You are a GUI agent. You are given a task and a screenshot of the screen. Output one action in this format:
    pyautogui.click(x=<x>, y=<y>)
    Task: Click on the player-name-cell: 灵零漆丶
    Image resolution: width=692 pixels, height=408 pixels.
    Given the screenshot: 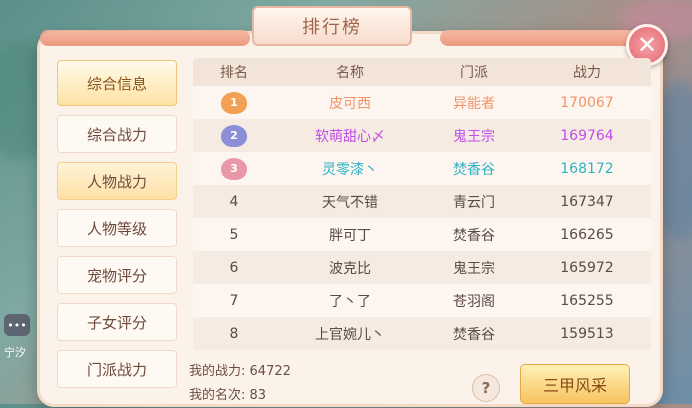 What is the action you would take?
    pyautogui.click(x=350, y=169)
    